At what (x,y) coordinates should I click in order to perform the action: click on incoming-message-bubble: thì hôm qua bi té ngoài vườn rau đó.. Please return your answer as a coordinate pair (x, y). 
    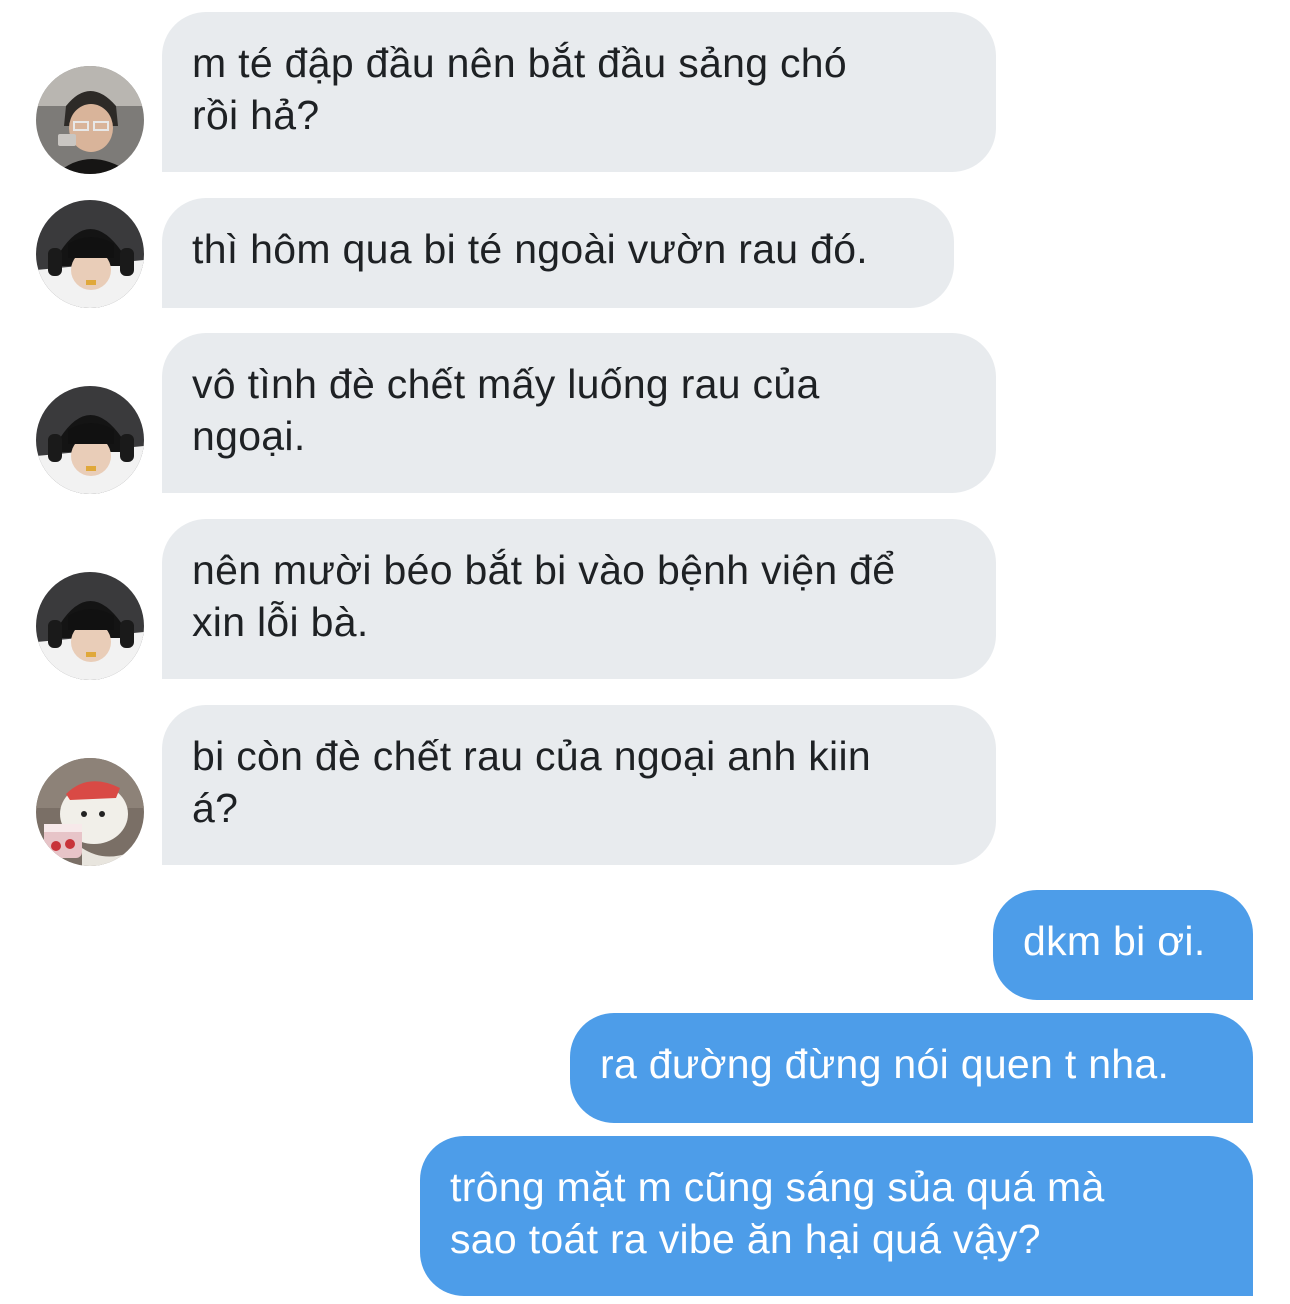
    Looking at the image, I should click on (558, 253).